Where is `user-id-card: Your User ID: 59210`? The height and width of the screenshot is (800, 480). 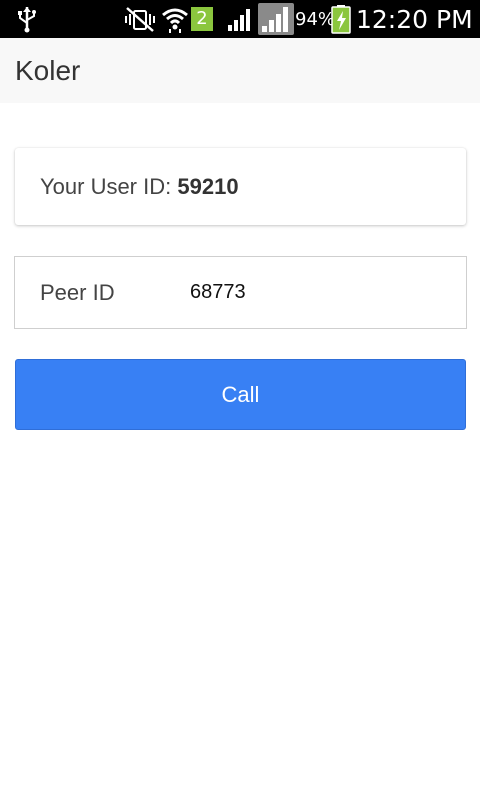
user-id-card: Your User ID: 59210 is located at coordinates (240, 186).